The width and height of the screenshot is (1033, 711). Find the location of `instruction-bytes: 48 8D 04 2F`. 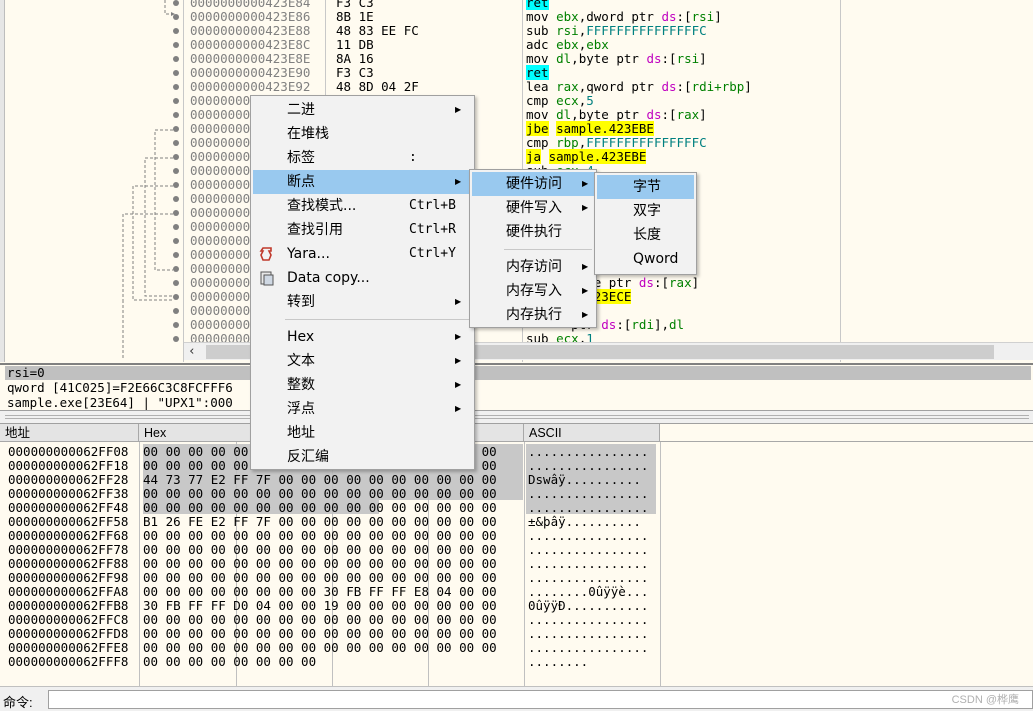

instruction-bytes: 48 8D 04 2F is located at coordinates (377, 86).